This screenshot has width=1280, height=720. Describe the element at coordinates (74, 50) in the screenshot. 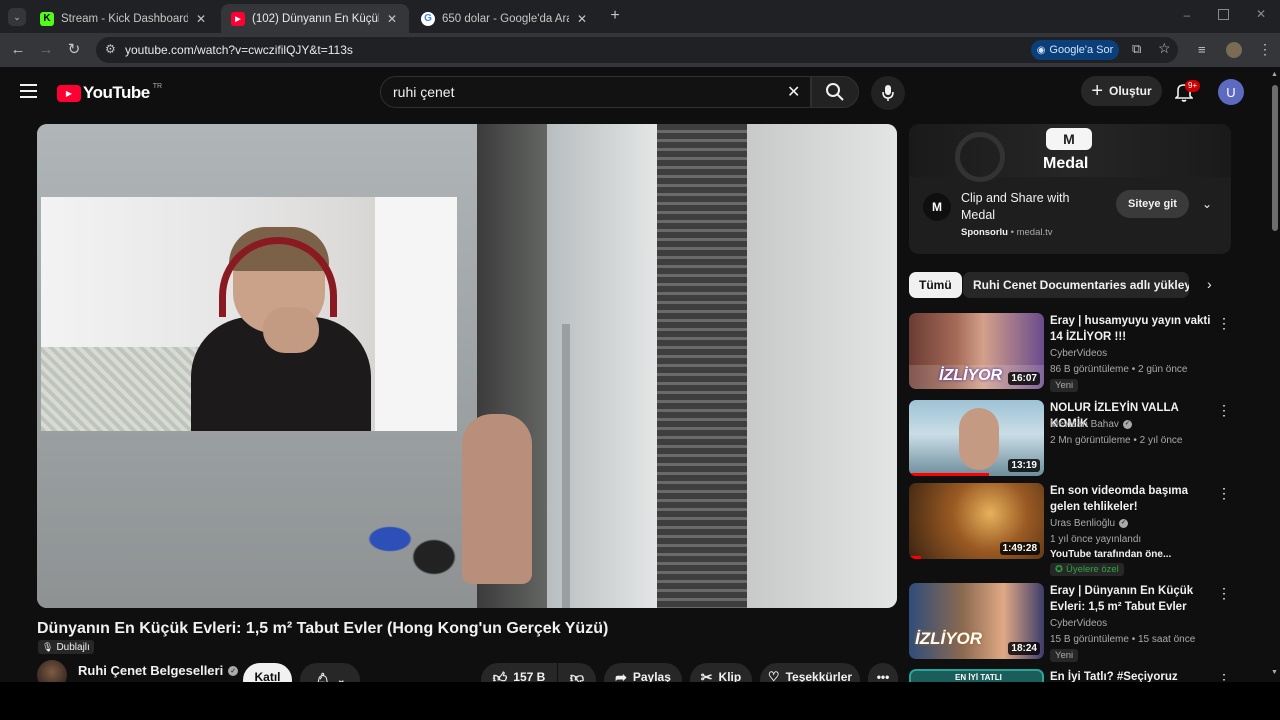

I see `reload-button: ↻` at that location.